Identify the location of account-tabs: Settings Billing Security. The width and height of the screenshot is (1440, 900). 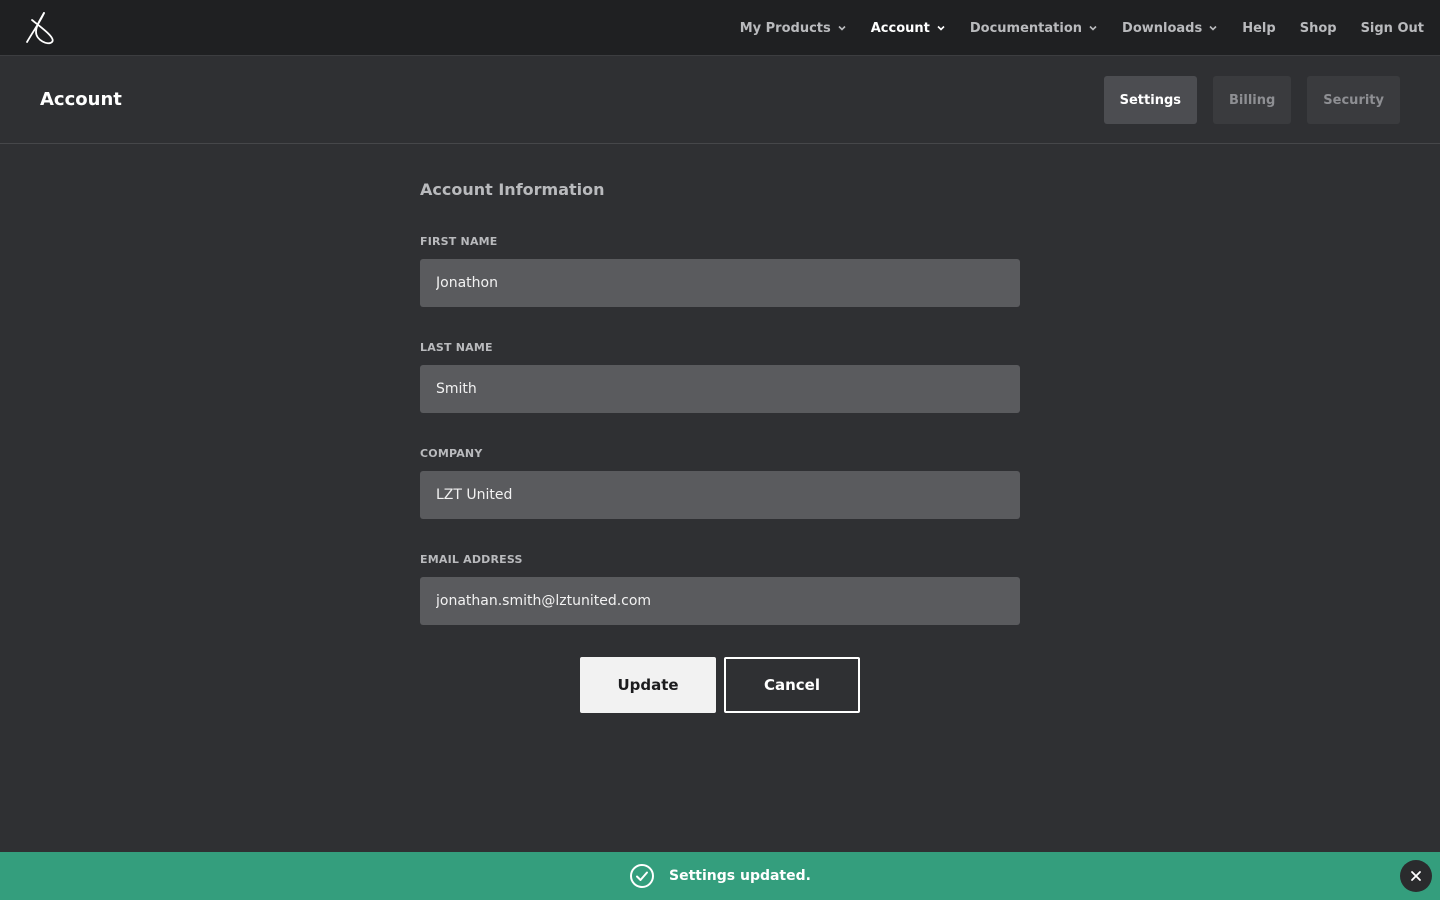
(1244, 100).